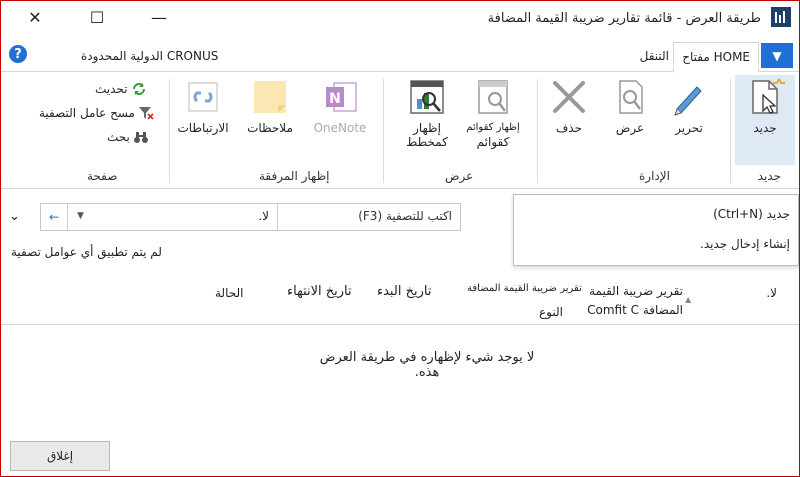  I want to click on close-icon: ✕, so click(35, 17).